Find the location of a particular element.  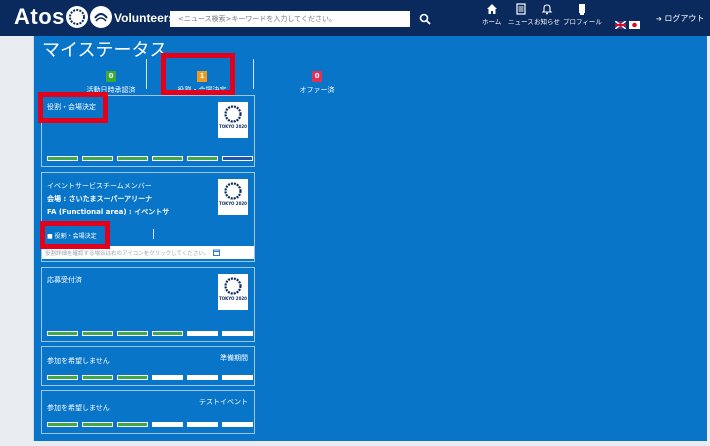

role-name: イベントサービスチームメンバー is located at coordinates (99, 186).